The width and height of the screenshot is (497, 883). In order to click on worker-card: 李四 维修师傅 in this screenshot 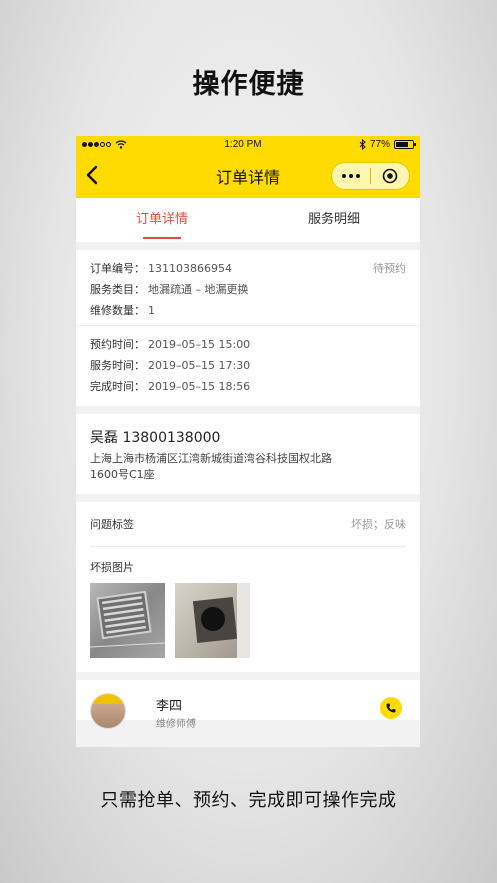, I will do `click(248, 705)`.